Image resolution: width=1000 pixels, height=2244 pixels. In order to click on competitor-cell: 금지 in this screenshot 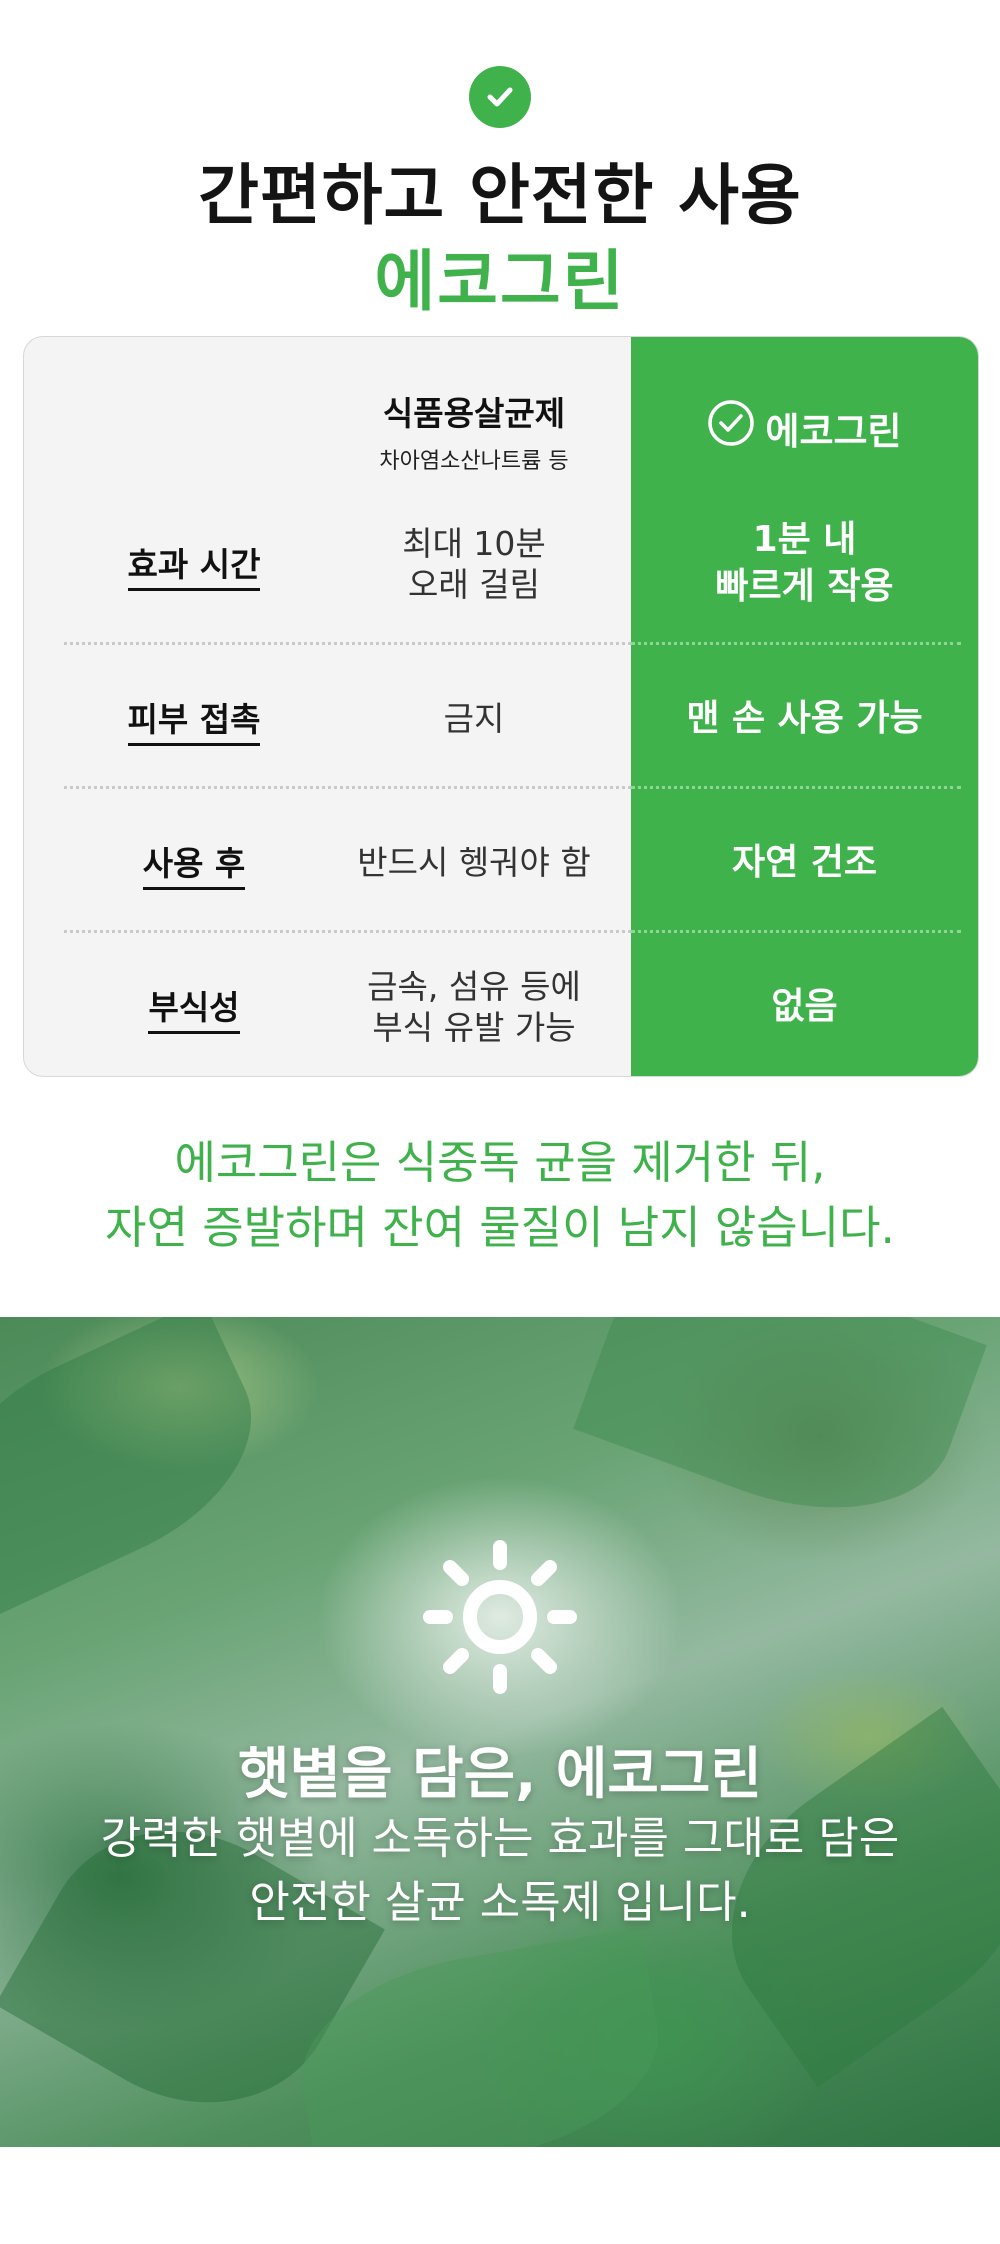, I will do `click(474, 719)`.